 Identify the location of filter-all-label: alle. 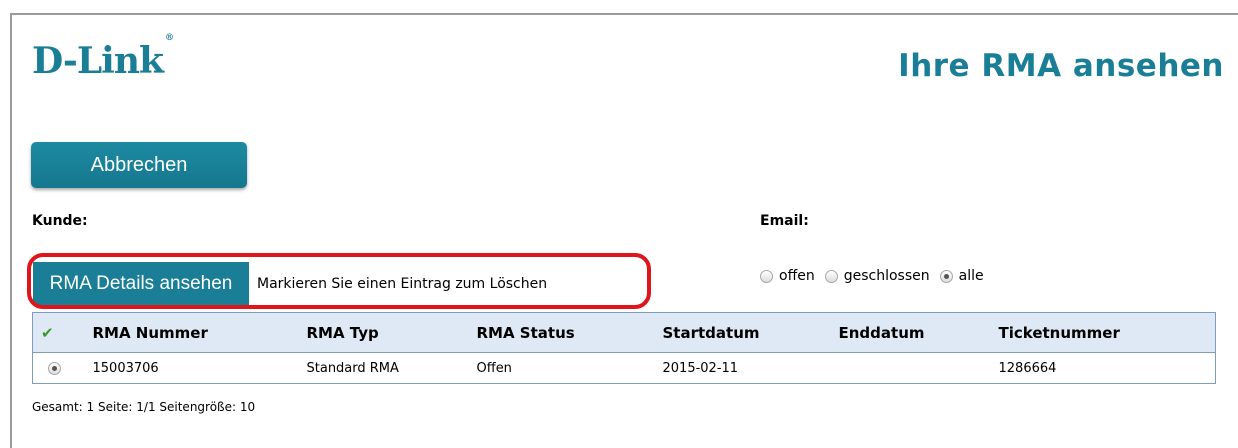
(971, 276).